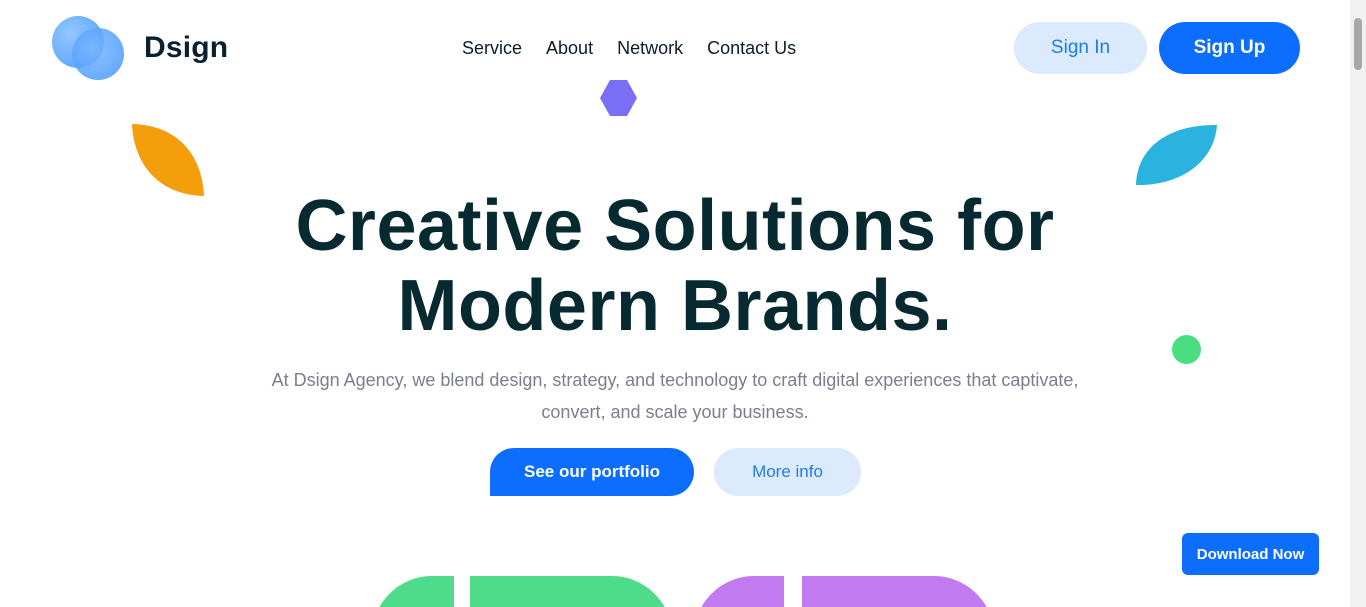 The width and height of the screenshot is (1366, 607). I want to click on vertical-scrollbar, so click(1358, 303).